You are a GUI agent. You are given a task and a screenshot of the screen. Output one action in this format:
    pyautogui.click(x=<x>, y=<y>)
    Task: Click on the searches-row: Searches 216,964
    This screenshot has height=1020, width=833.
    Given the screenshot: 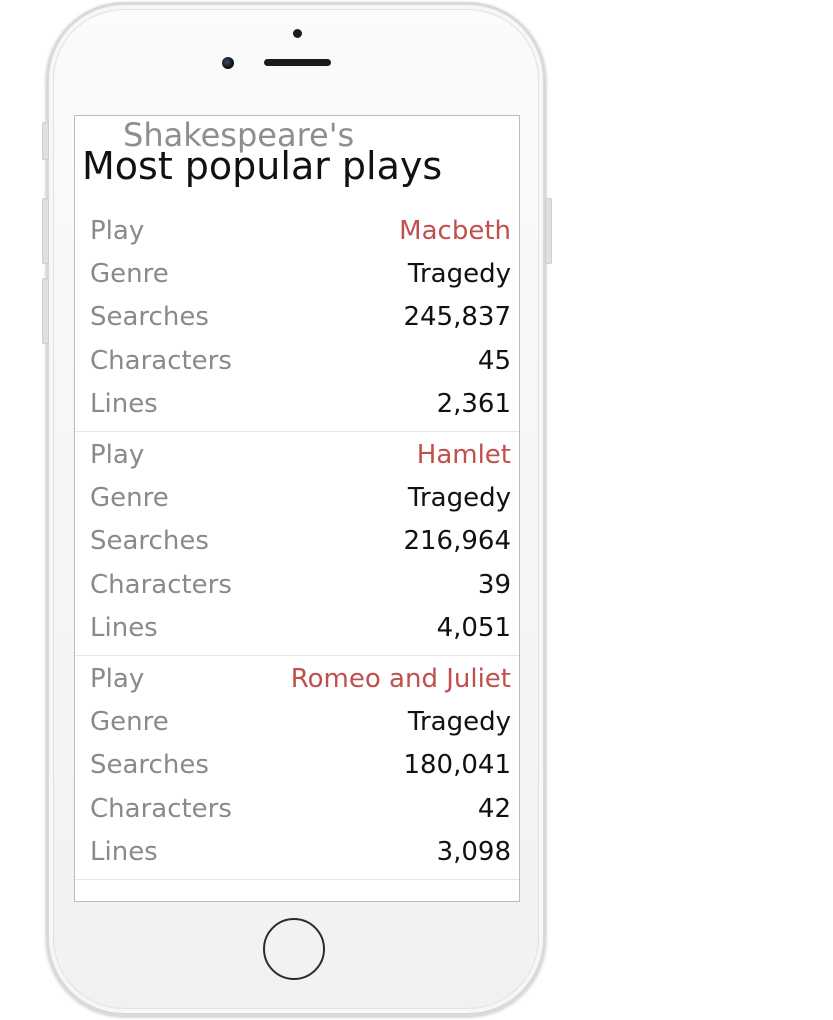 What is the action you would take?
    pyautogui.click(x=300, y=541)
    